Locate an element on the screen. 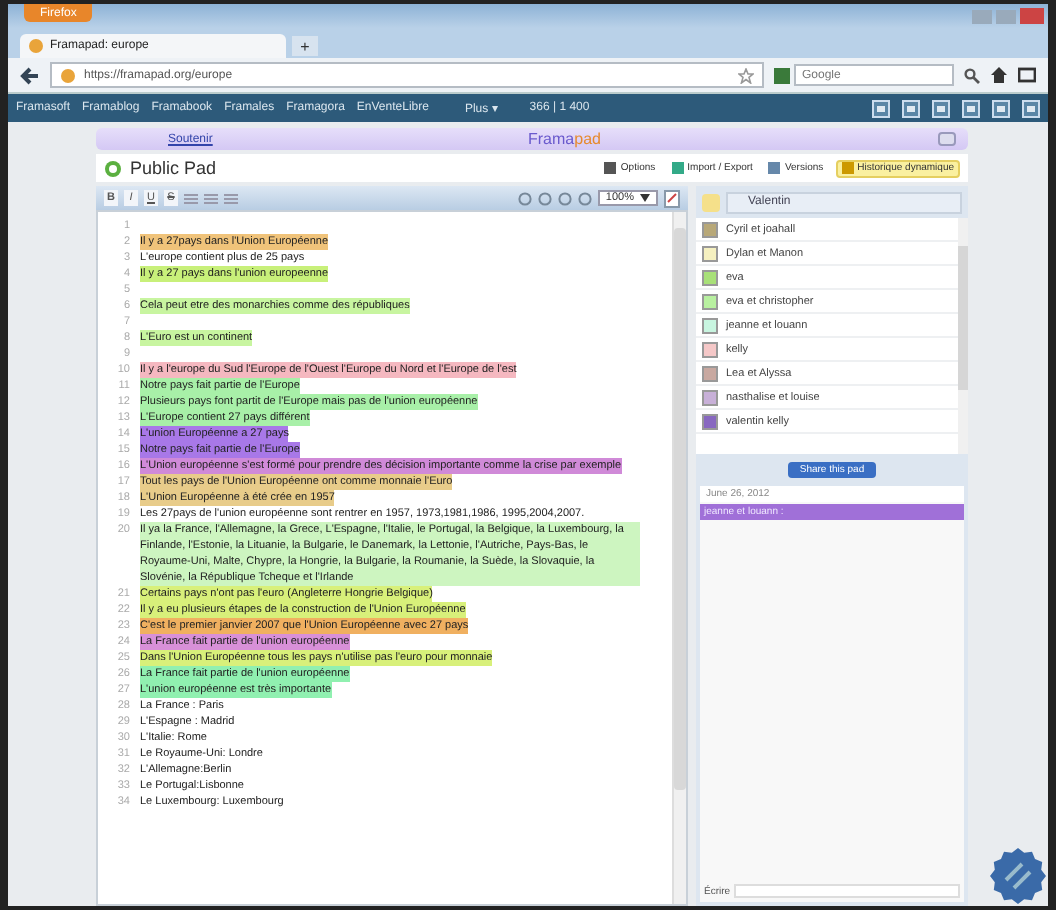 This screenshot has width=1056, height=910. user-color-swatch is located at coordinates (711, 202).